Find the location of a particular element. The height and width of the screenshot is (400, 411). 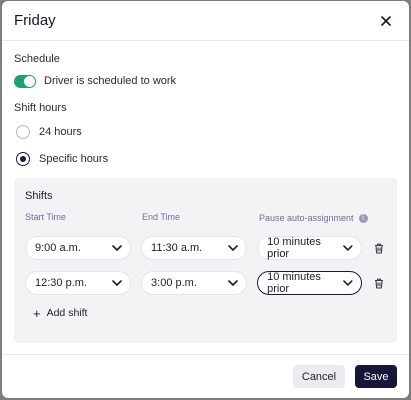

schedule-label: Schedule is located at coordinates (37, 59).